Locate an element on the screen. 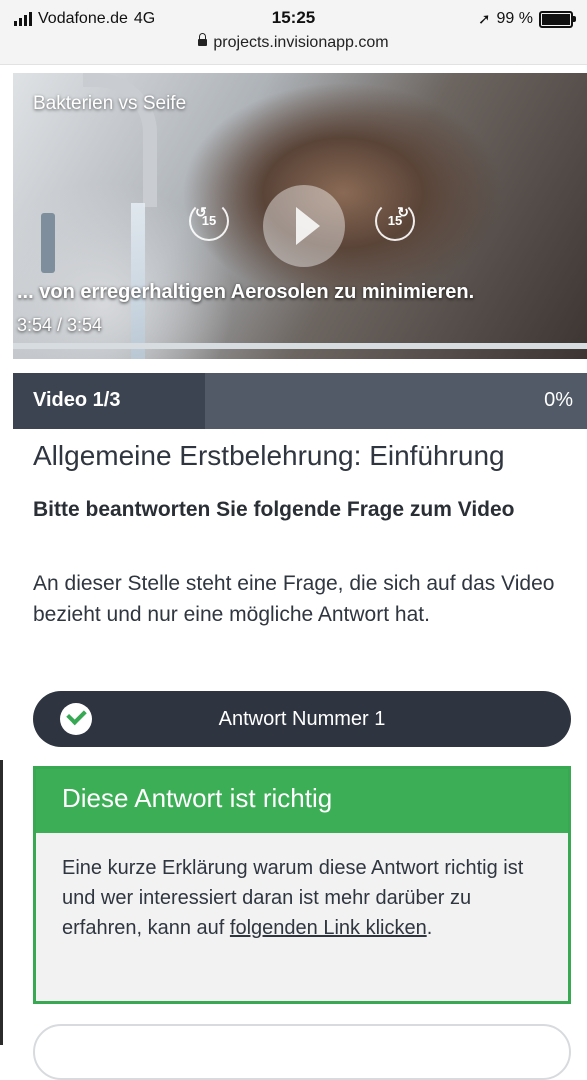 The width and height of the screenshot is (587, 1080). location-arrow-icon: ➚ is located at coordinates (484, 19).